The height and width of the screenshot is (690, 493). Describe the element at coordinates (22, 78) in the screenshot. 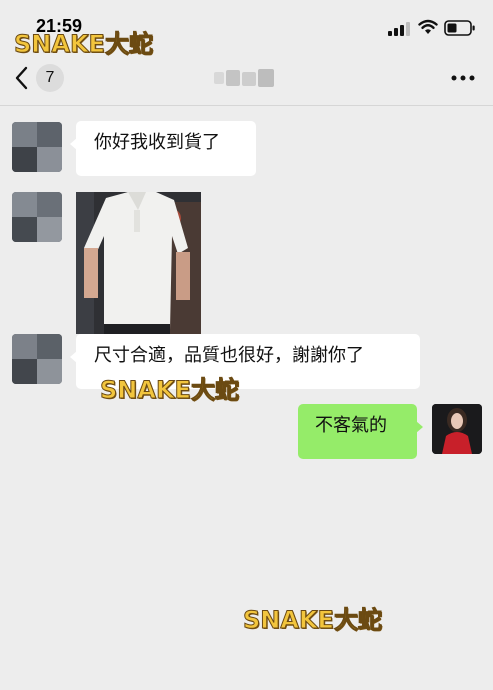

I see `back-arrow-icon` at that location.